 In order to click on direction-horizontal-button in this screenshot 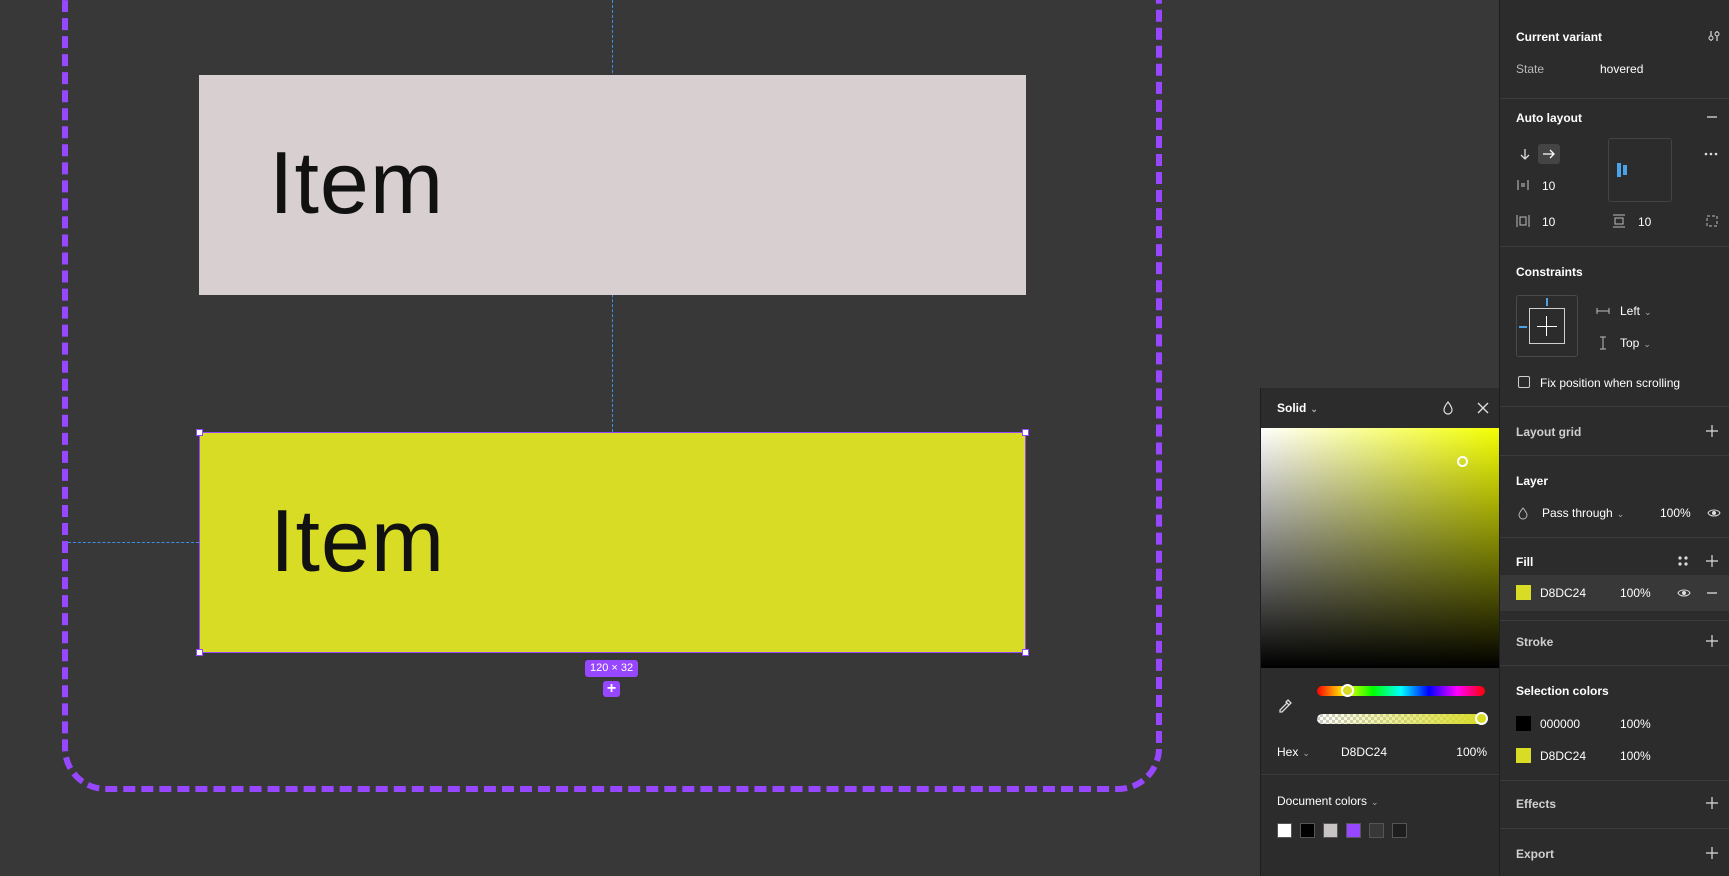, I will do `click(1549, 154)`.